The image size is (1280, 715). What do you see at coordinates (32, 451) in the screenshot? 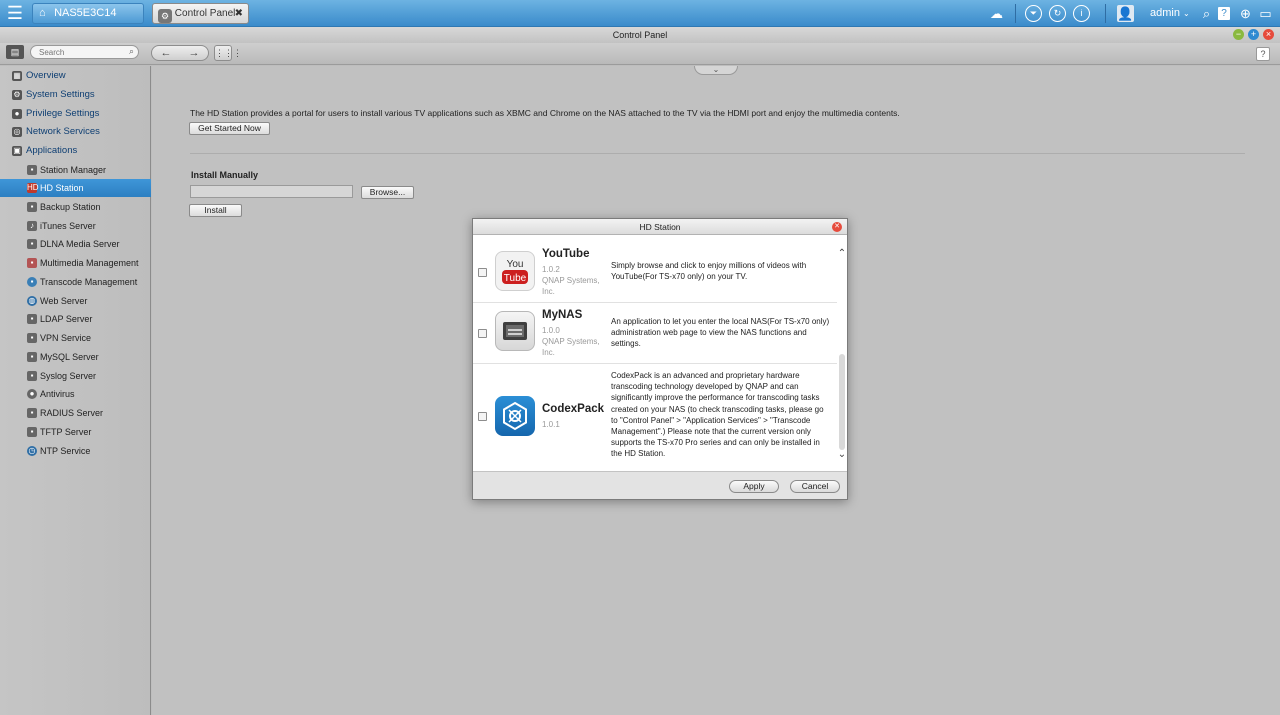
I see `ntp-icon: ◷` at bounding box center [32, 451].